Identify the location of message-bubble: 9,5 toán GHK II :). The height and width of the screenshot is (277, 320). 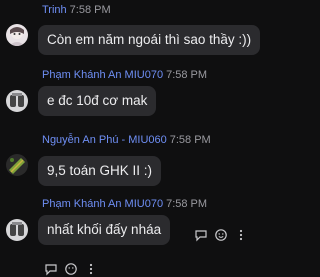
(100, 171).